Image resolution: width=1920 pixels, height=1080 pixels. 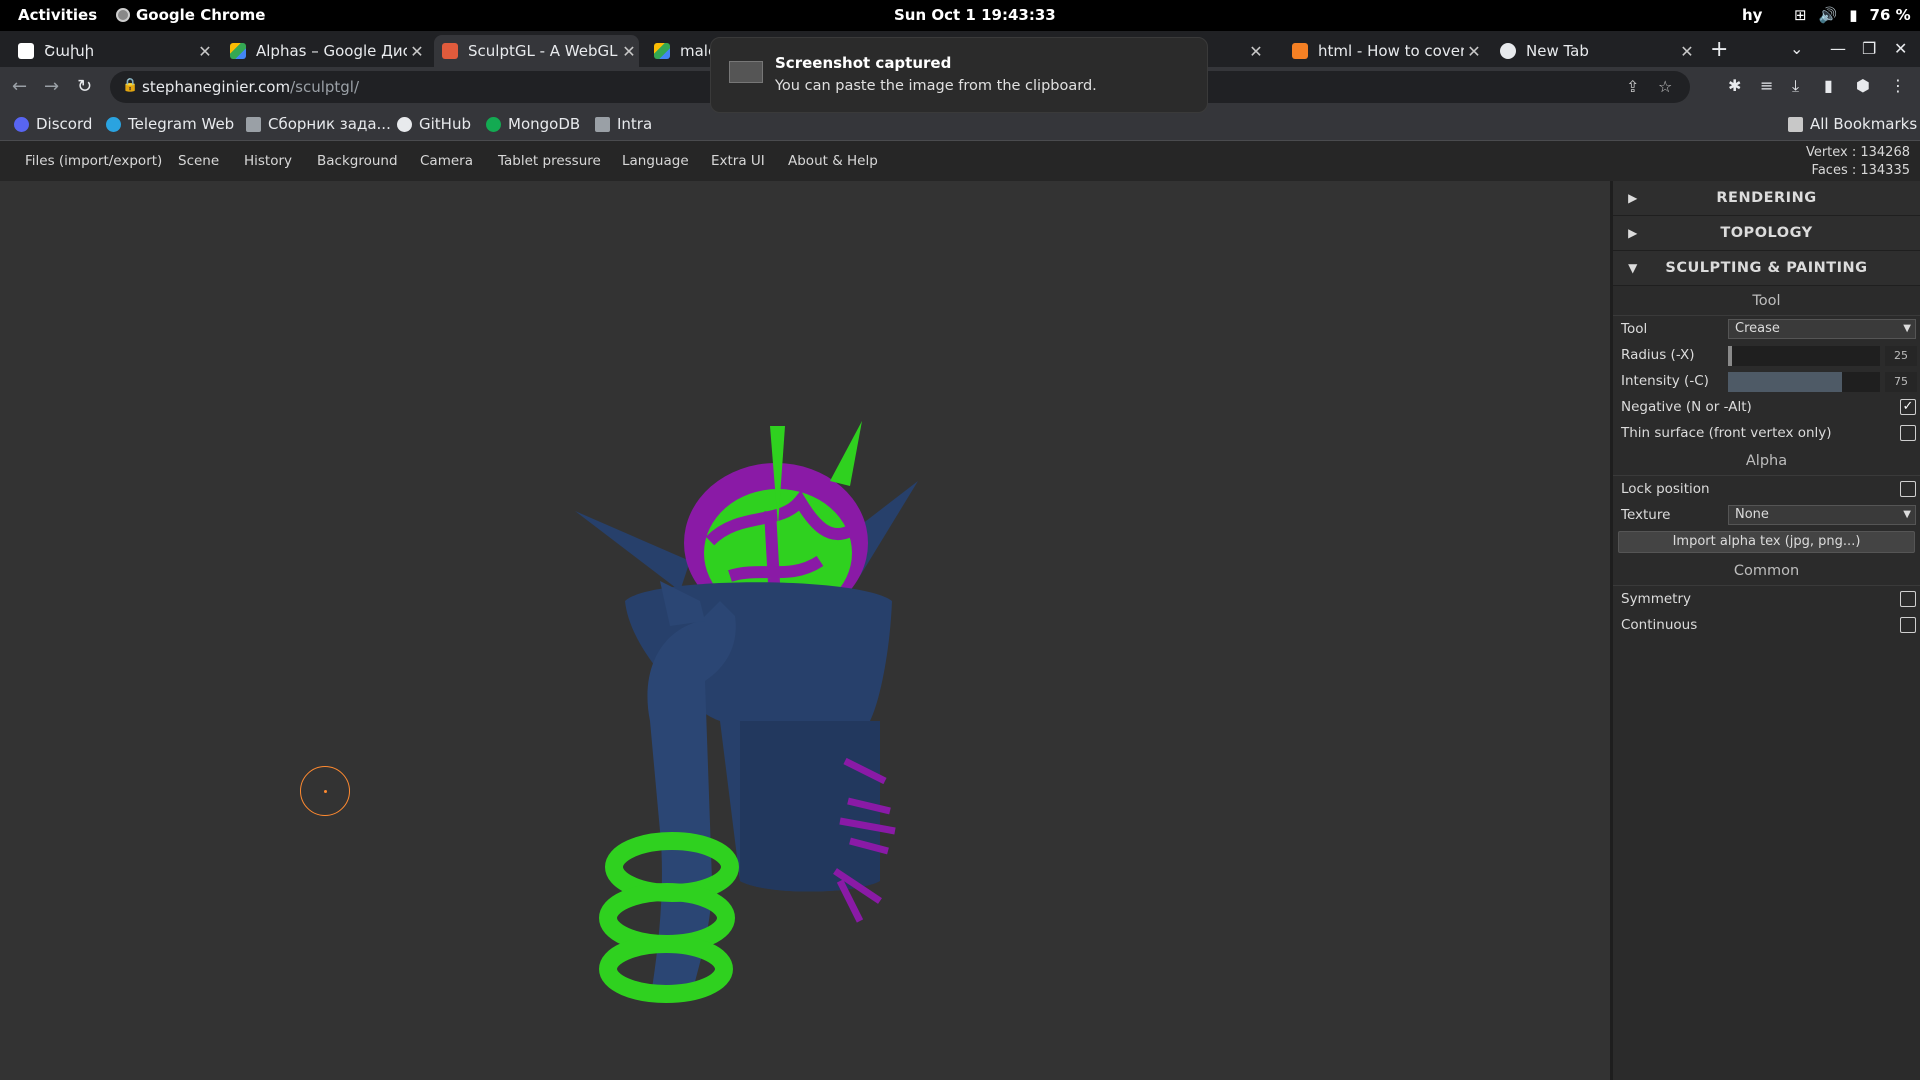 I want to click on menu-history: History, so click(x=268, y=161).